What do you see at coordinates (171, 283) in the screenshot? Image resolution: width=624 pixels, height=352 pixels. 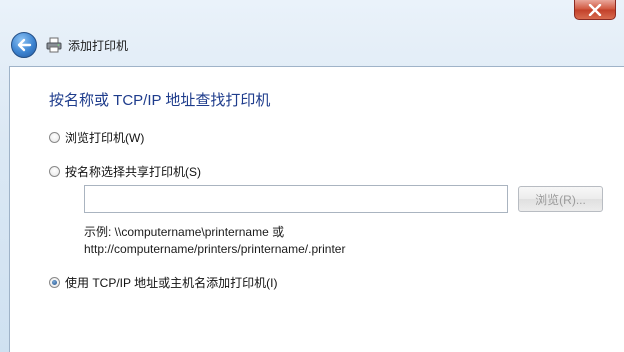 I see `option-tcpip-label: 使用 TCP/IP 地址或主机名添加打印机(I)` at bounding box center [171, 283].